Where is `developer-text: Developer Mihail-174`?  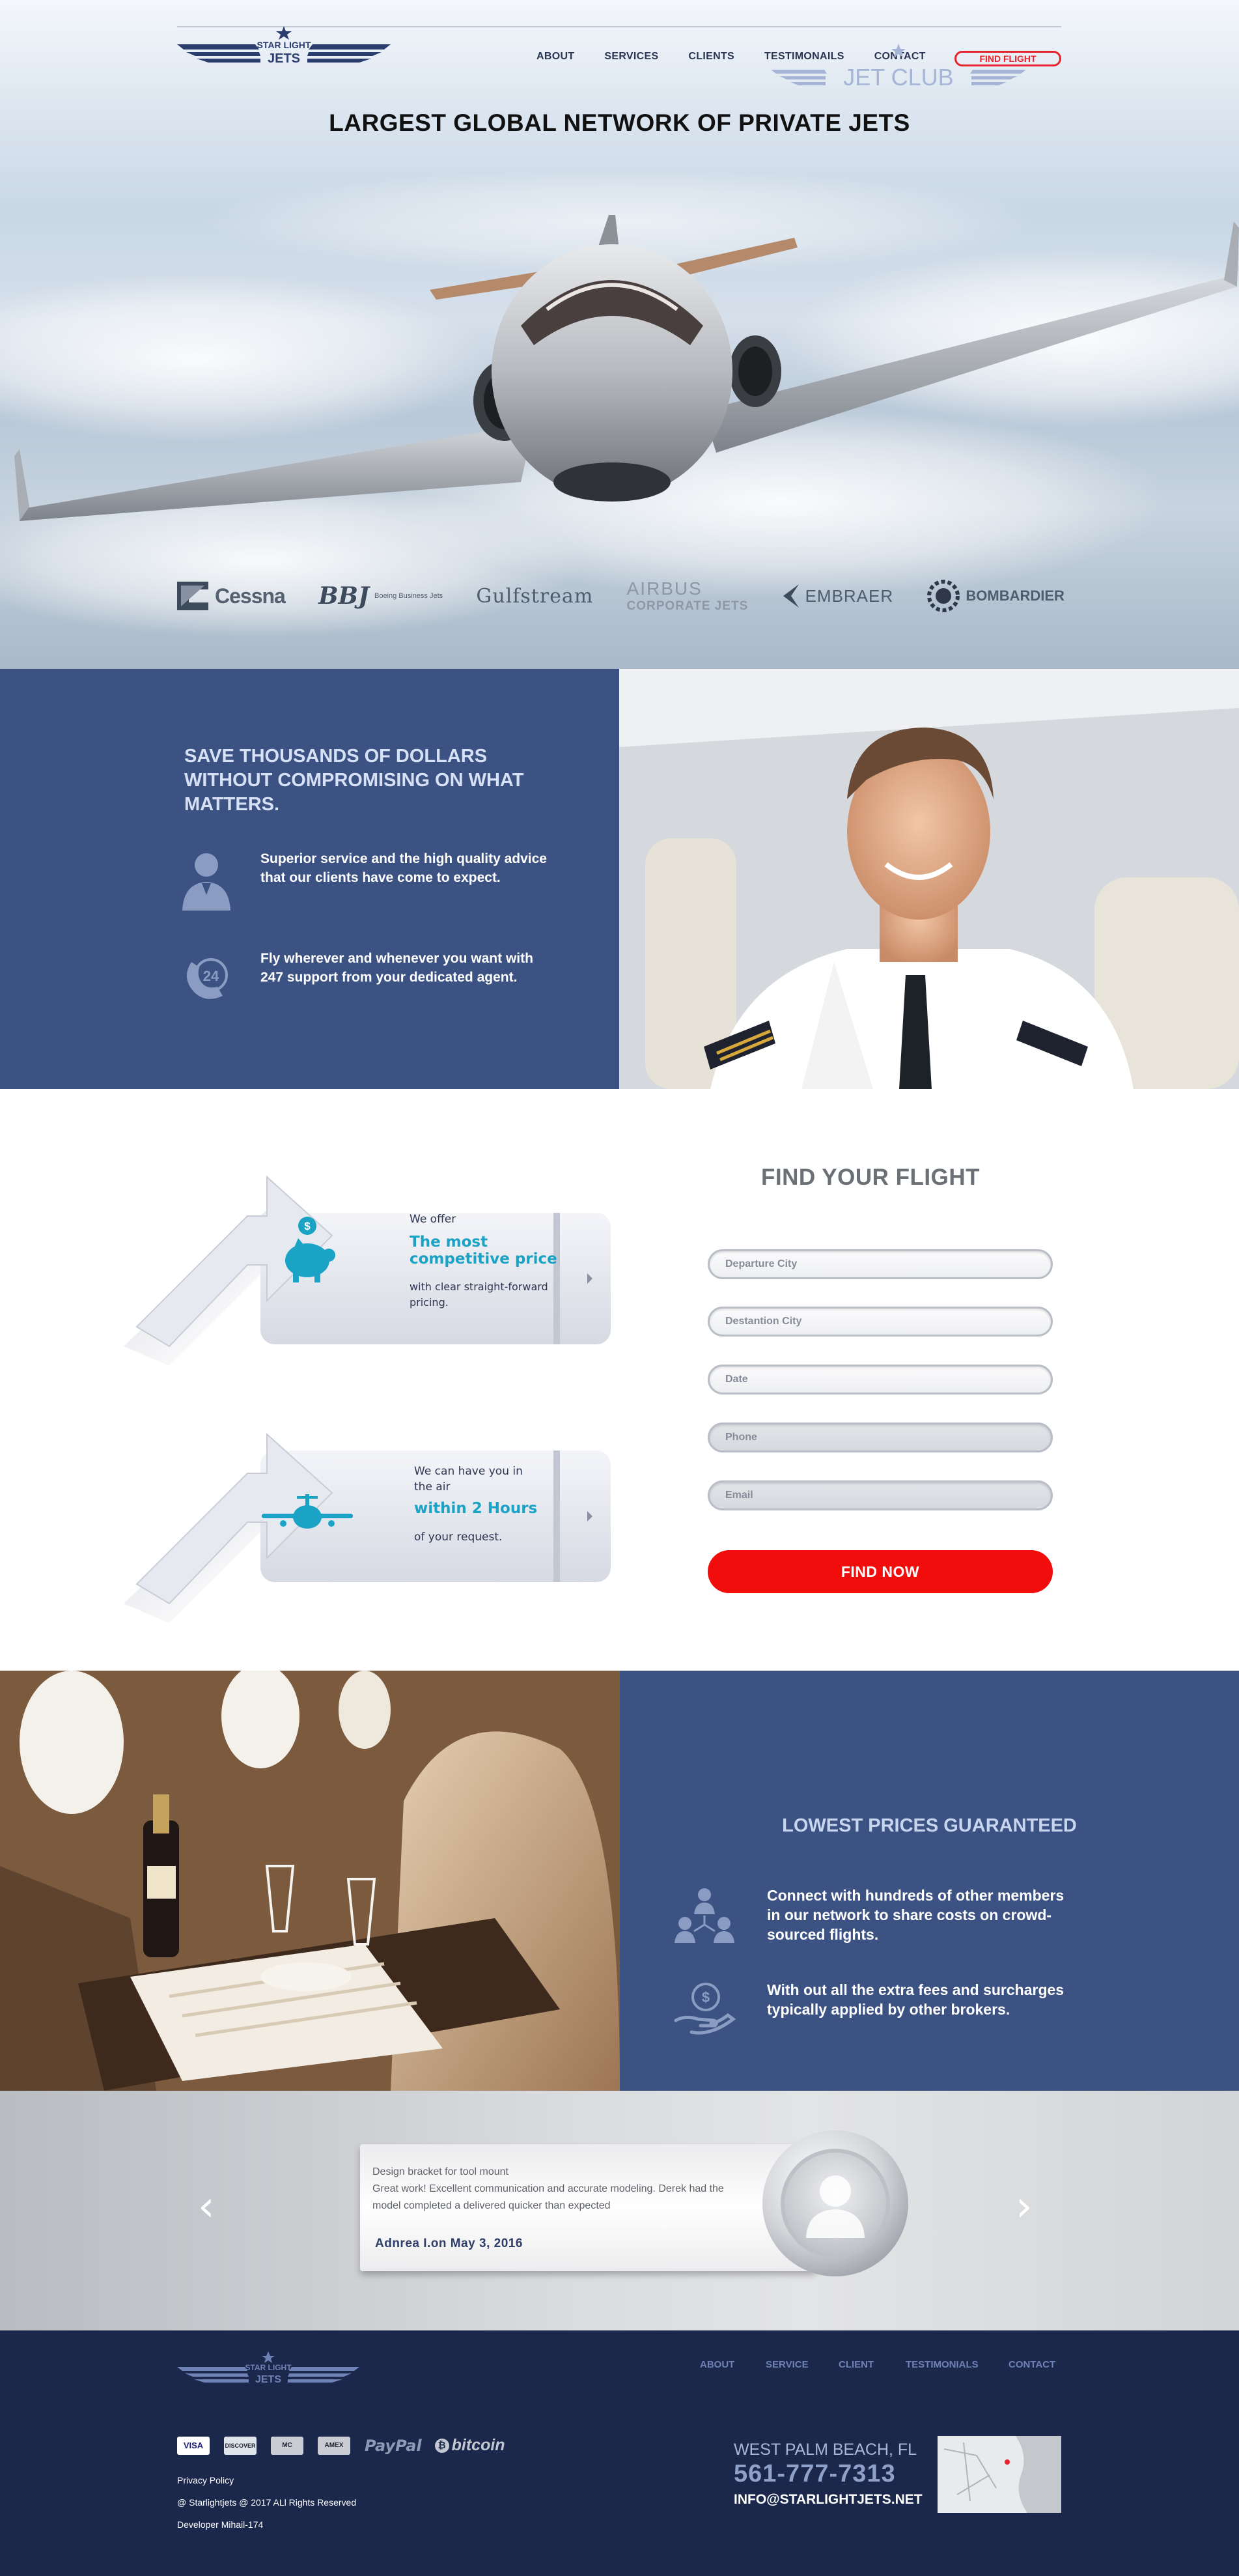 developer-text: Developer Mihail-174 is located at coordinates (221, 2524).